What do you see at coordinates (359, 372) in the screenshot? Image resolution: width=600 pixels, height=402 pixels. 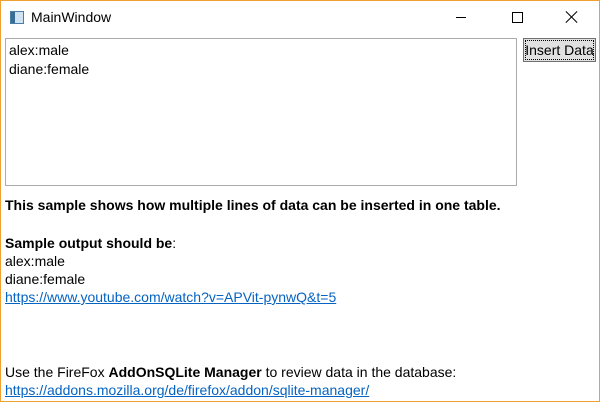 I see `footer-suffix: to review data in the database:` at bounding box center [359, 372].